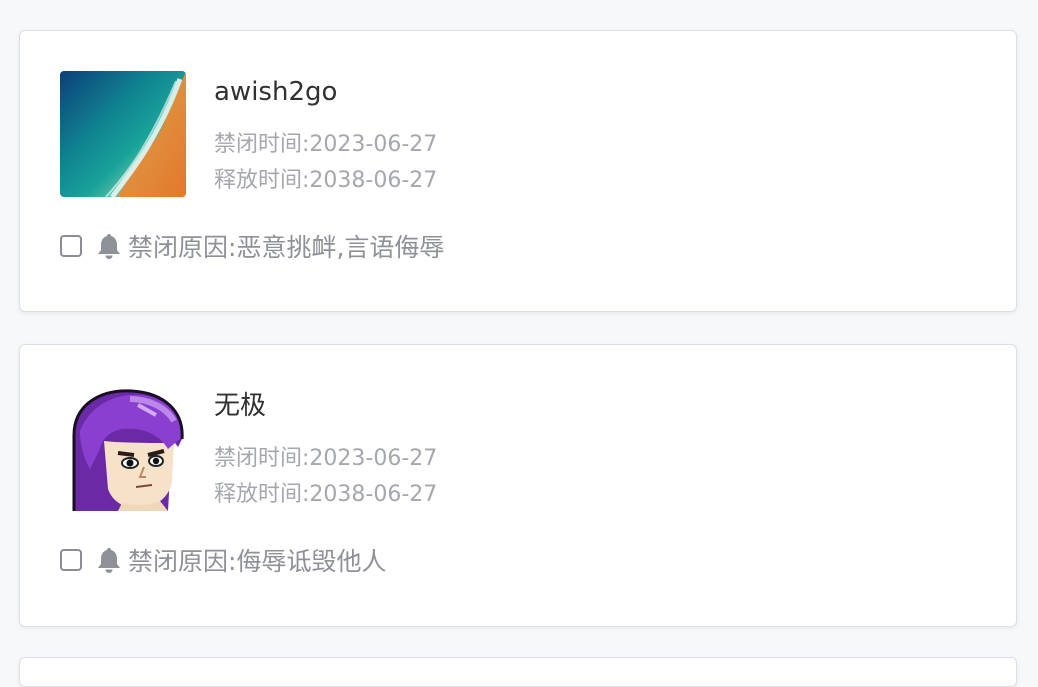 This screenshot has width=1038, height=687. What do you see at coordinates (340, 247) in the screenshot?
I see `ban-reason-text: 恶意挑衅,言语侮辱` at bounding box center [340, 247].